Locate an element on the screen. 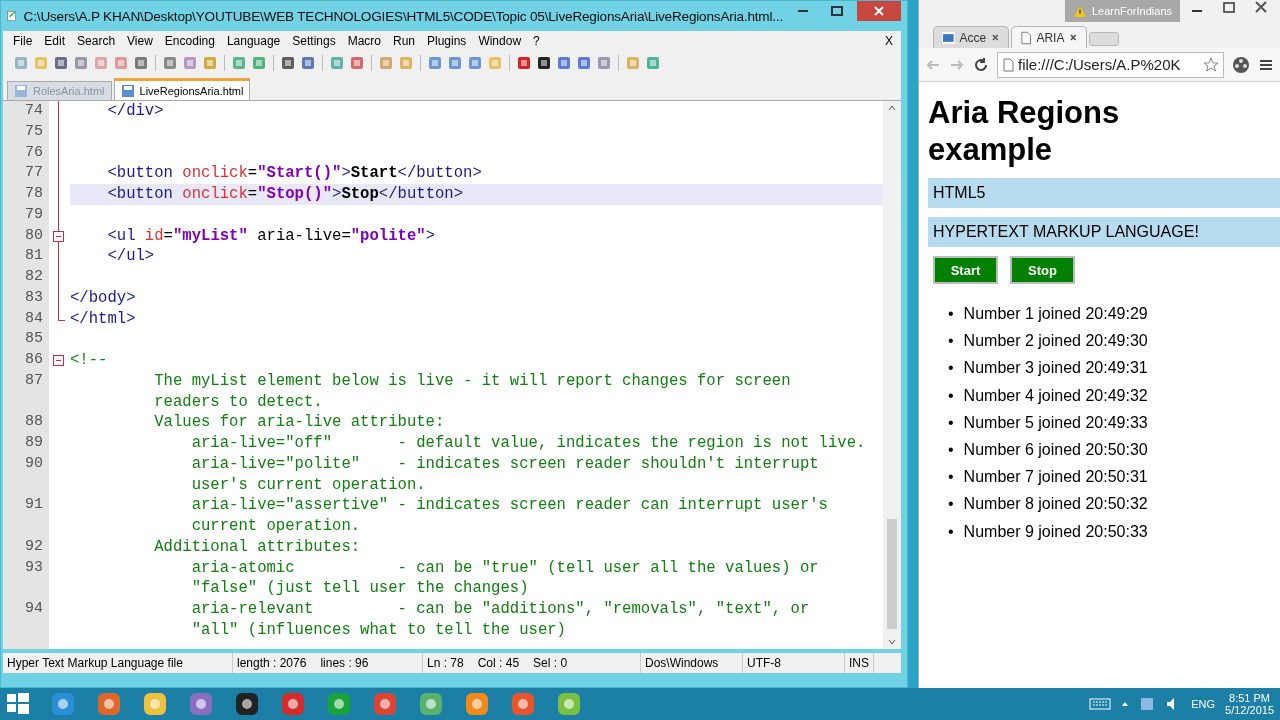 The image size is (1280, 720). browser-tab: ARIA is located at coordinates (1049, 37).